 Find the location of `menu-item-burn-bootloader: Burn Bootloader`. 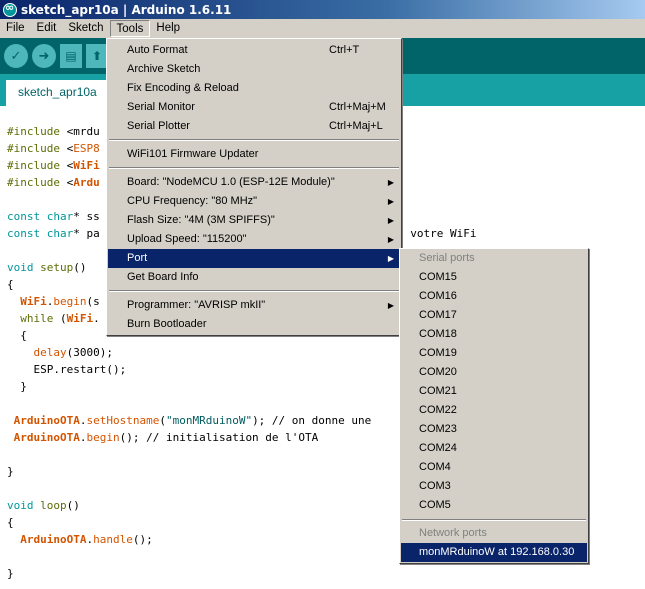

menu-item-burn-bootloader: Burn Bootloader is located at coordinates (254, 324).